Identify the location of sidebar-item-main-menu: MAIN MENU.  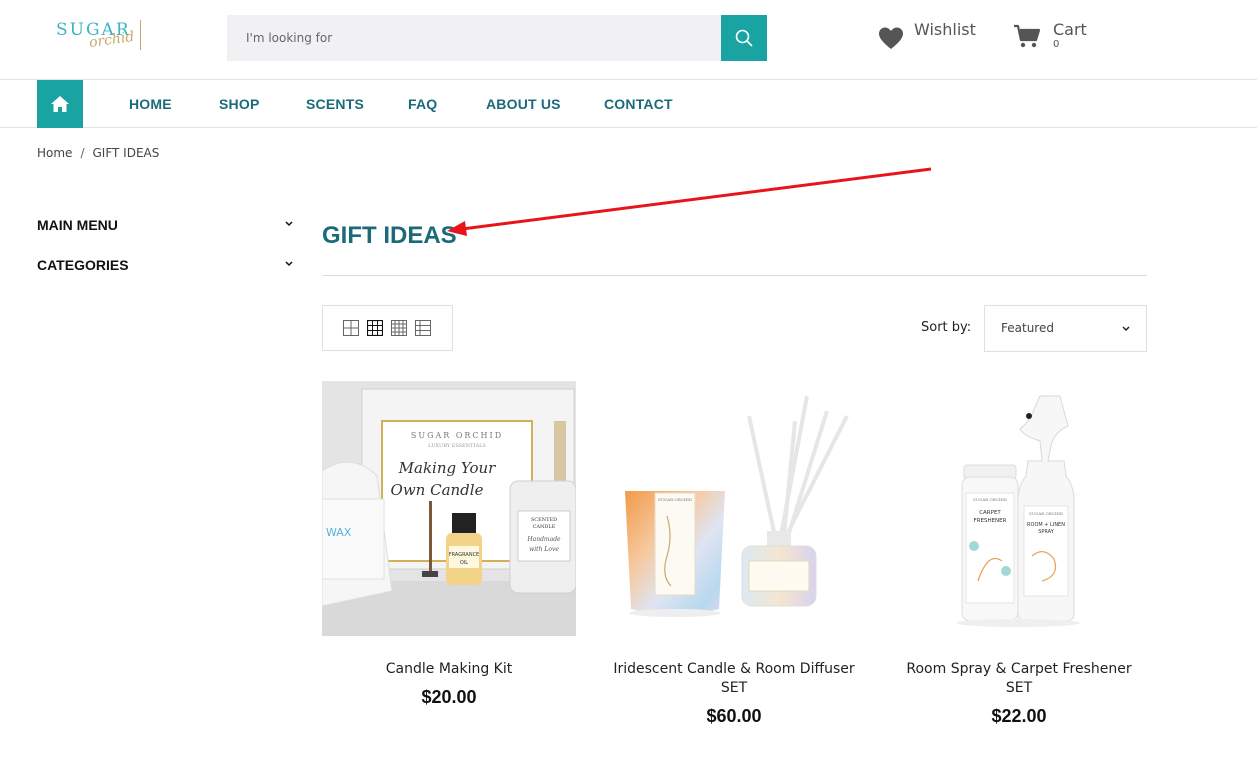
(165, 227).